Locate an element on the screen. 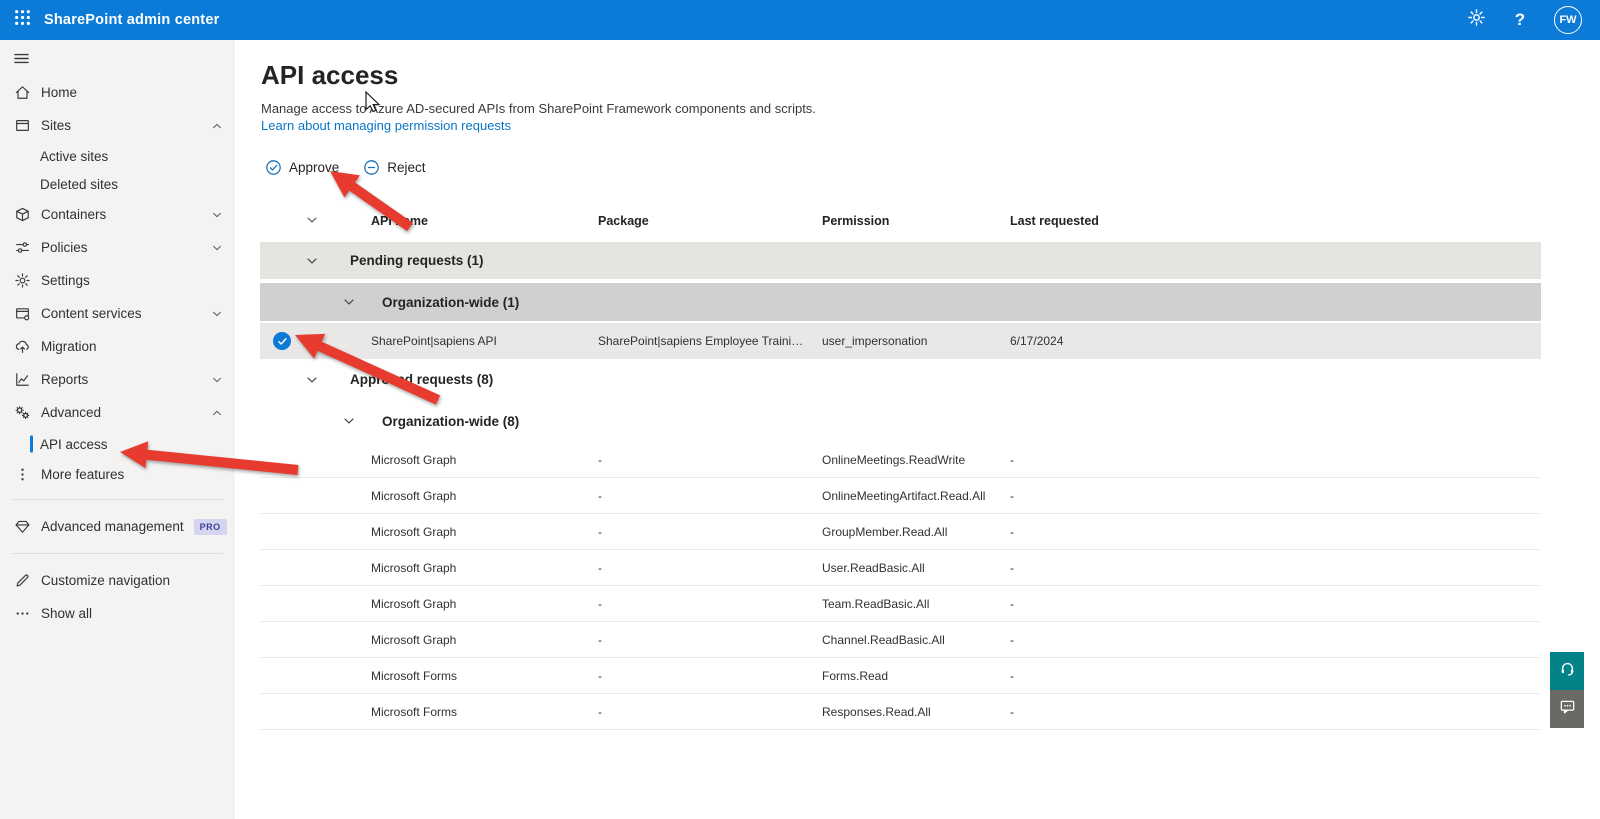  table-row: Microsoft Graph - Channel.ReadBasic.All - is located at coordinates (900, 640).